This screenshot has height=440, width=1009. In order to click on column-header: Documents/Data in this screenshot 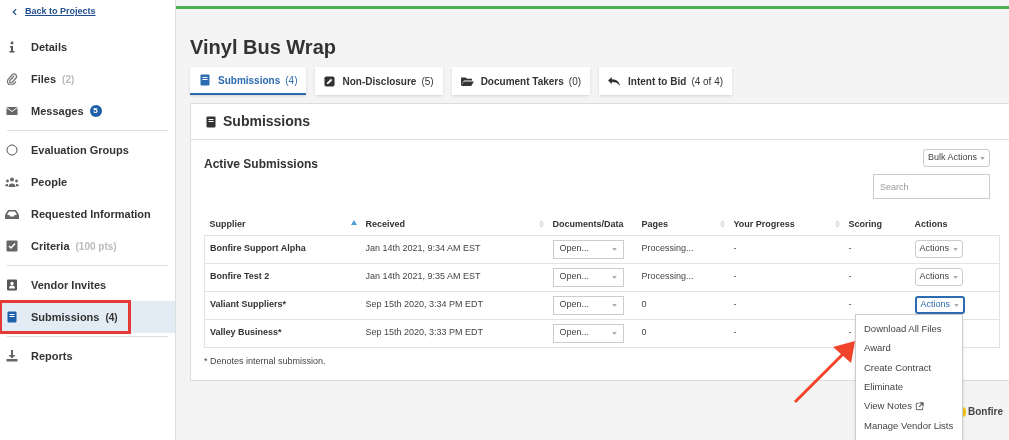, I will do `click(588, 224)`.